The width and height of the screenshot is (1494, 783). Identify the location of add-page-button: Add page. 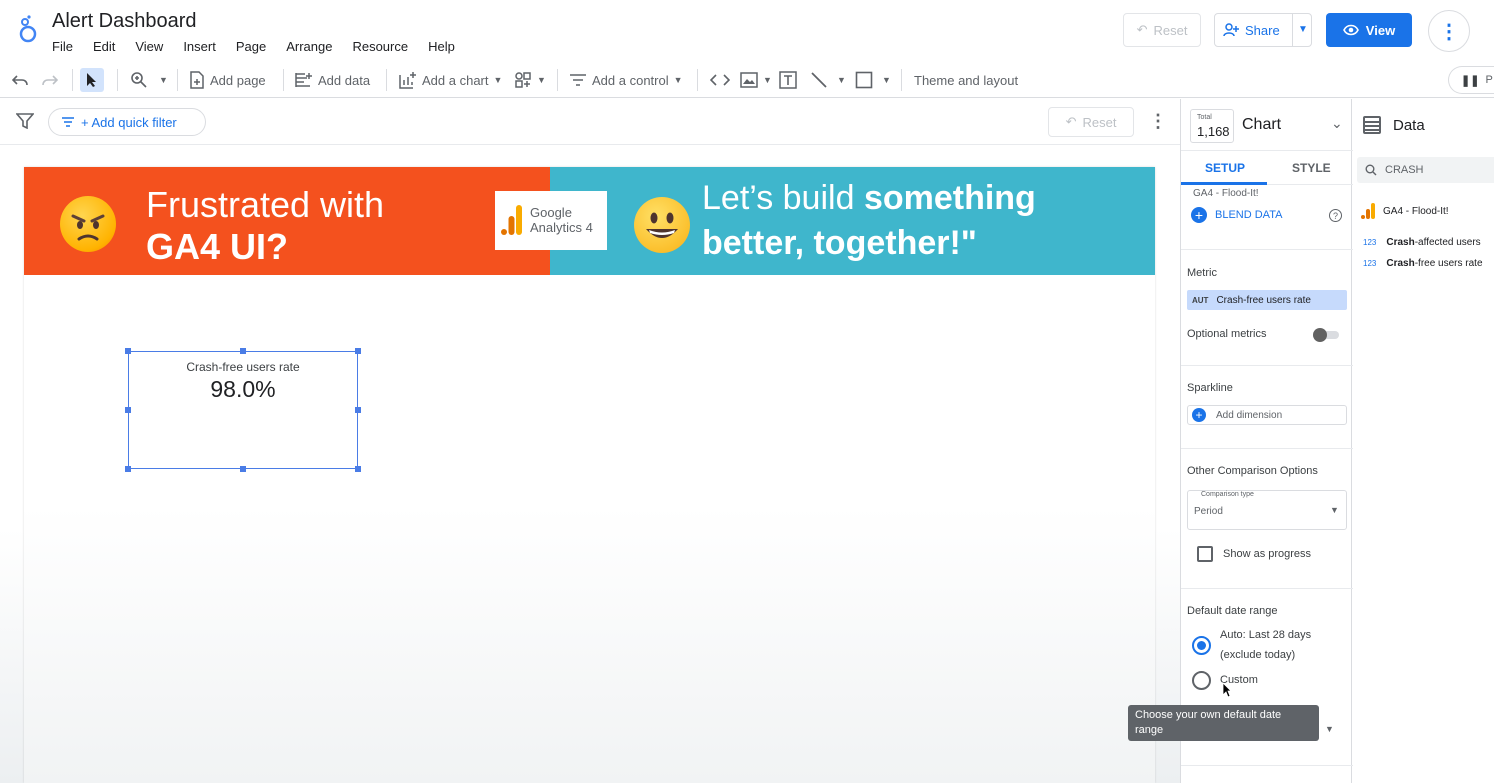
(227, 80).